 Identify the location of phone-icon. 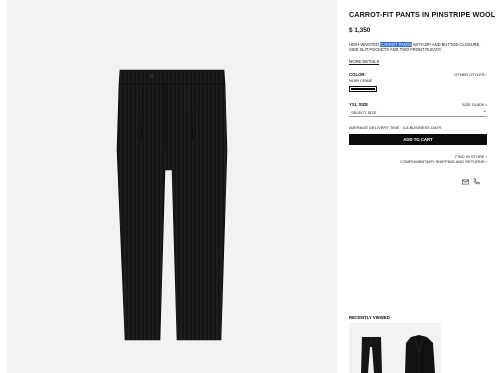
(476, 181).